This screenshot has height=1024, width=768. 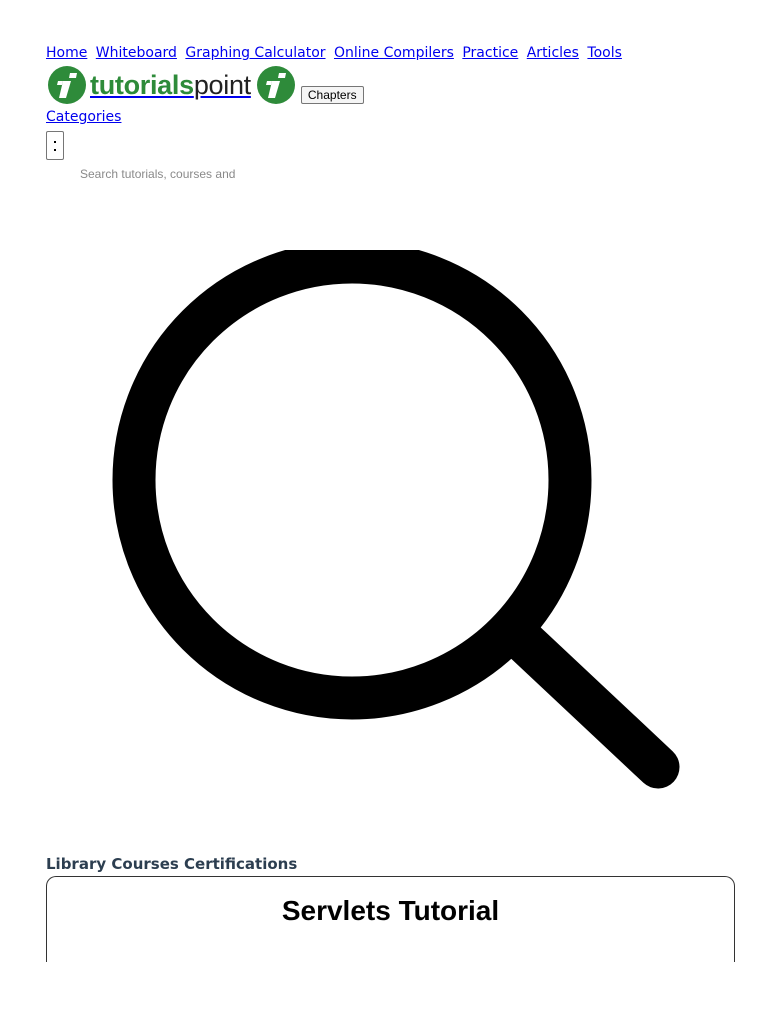 I want to click on logo-row: tutorialspoint Chapters, so click(x=205, y=84).